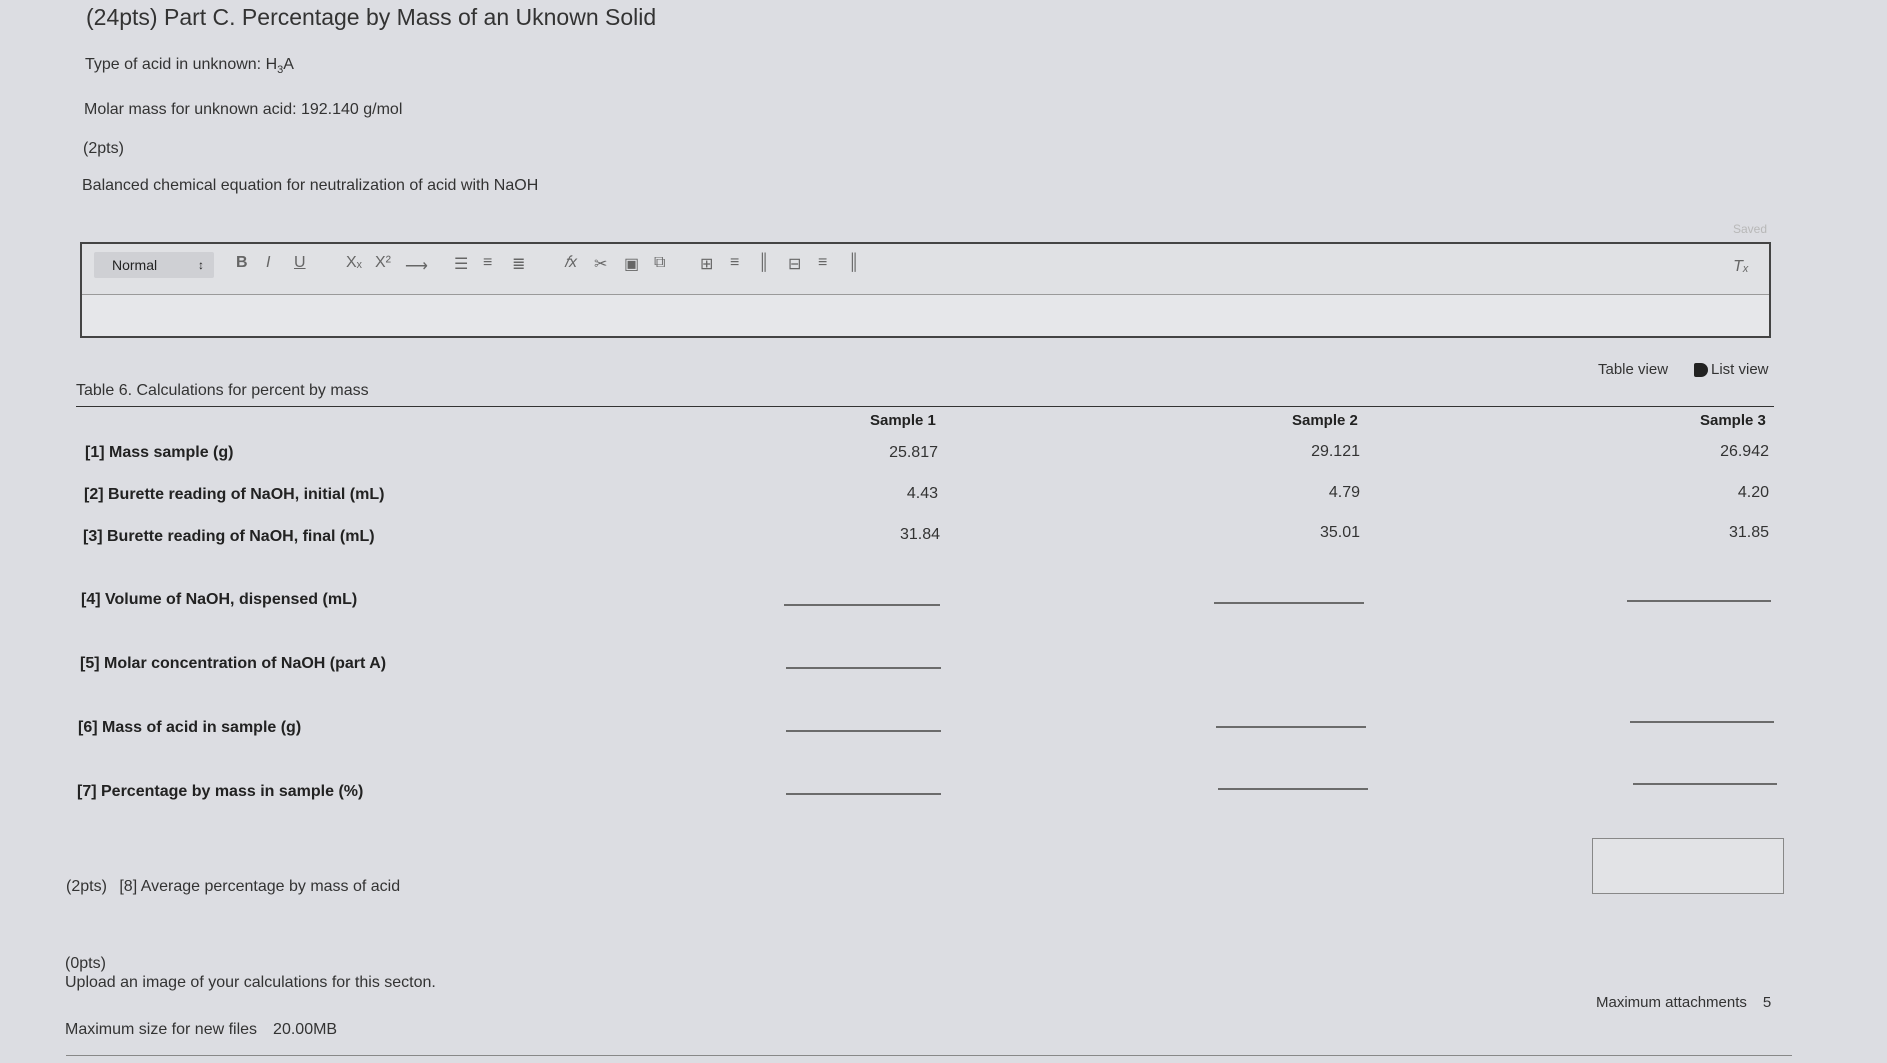  Describe the element at coordinates (1701, 370) in the screenshot. I see `toggle-switch-icon` at that location.